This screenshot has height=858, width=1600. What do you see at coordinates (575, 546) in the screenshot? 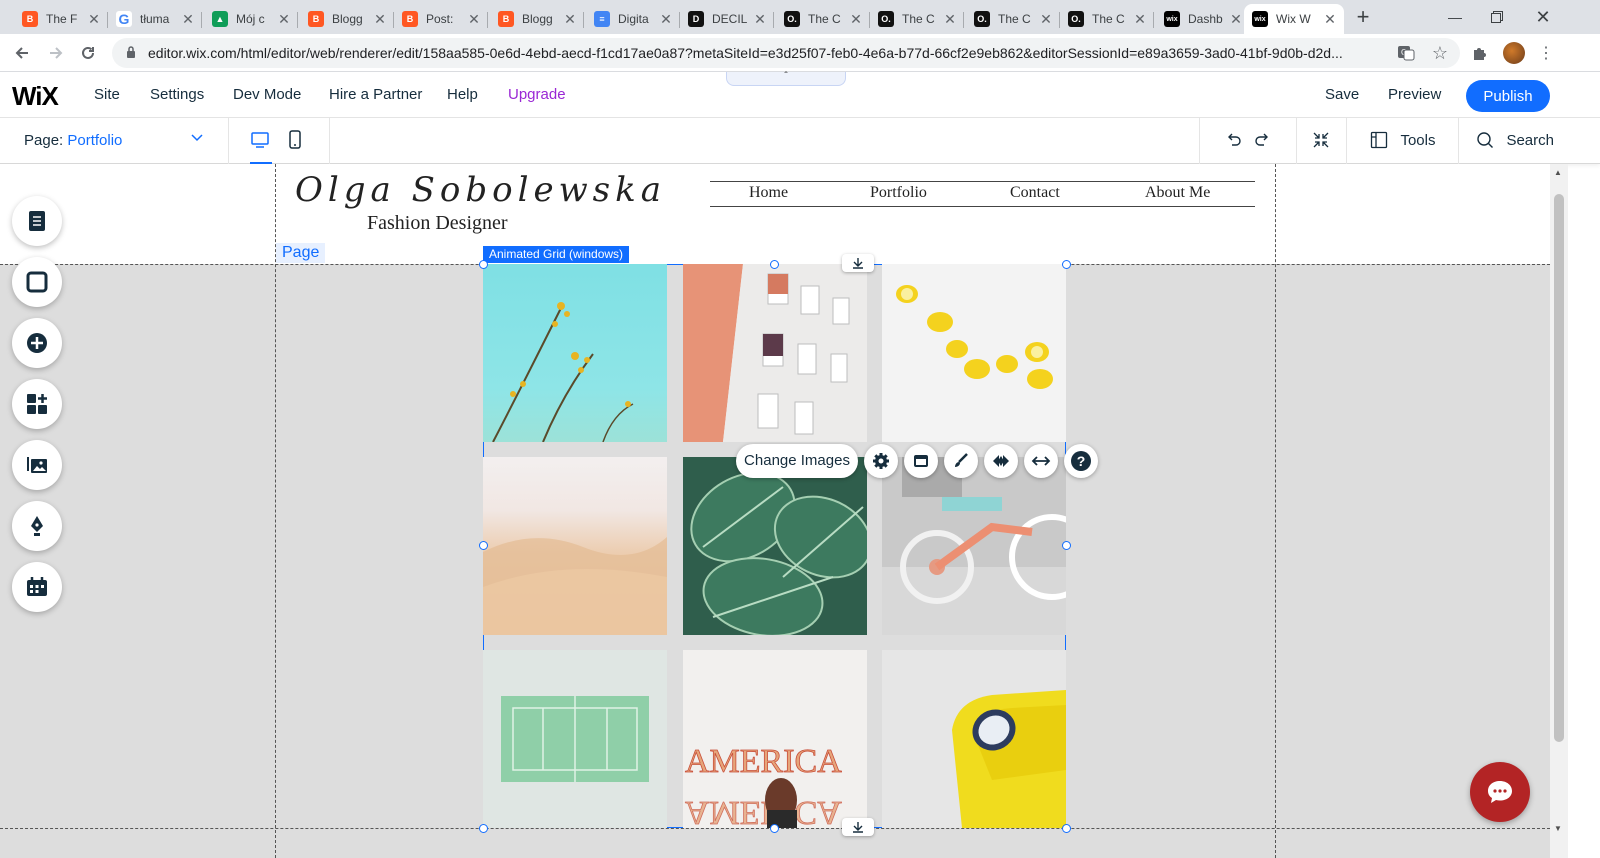
I see `grid-image-desert-dunes` at bounding box center [575, 546].